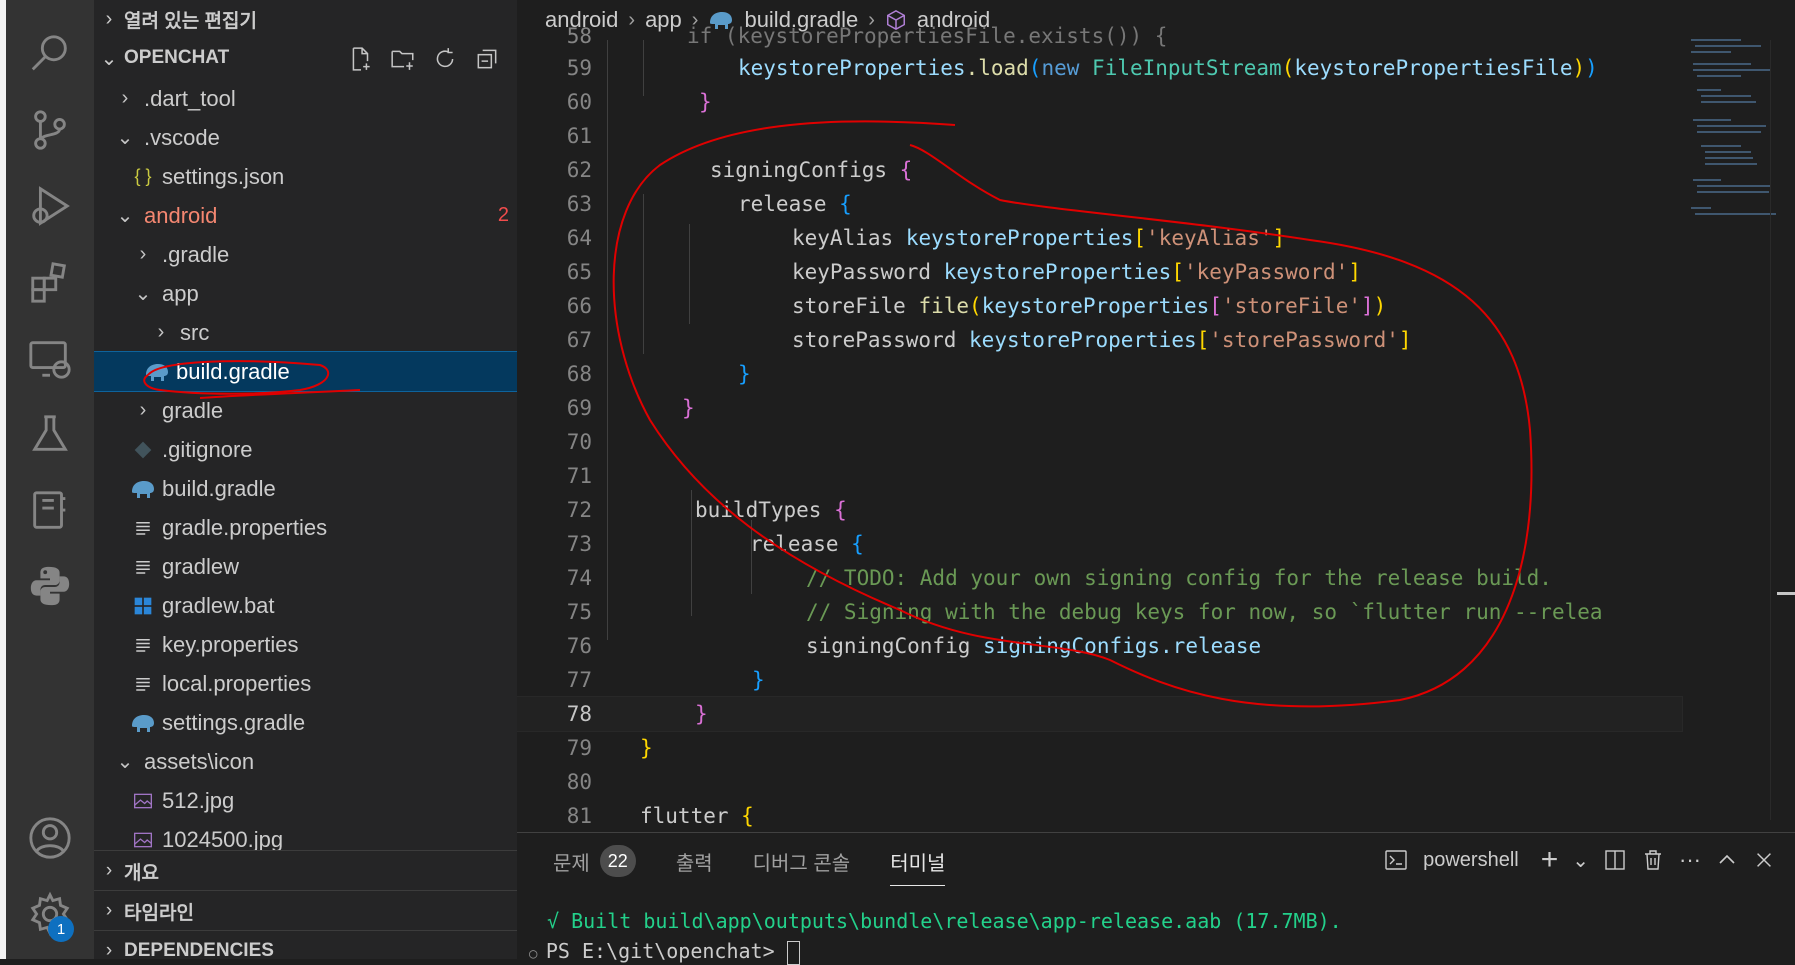  Describe the element at coordinates (50, 510) in the screenshot. I see `notebook-icon` at that location.